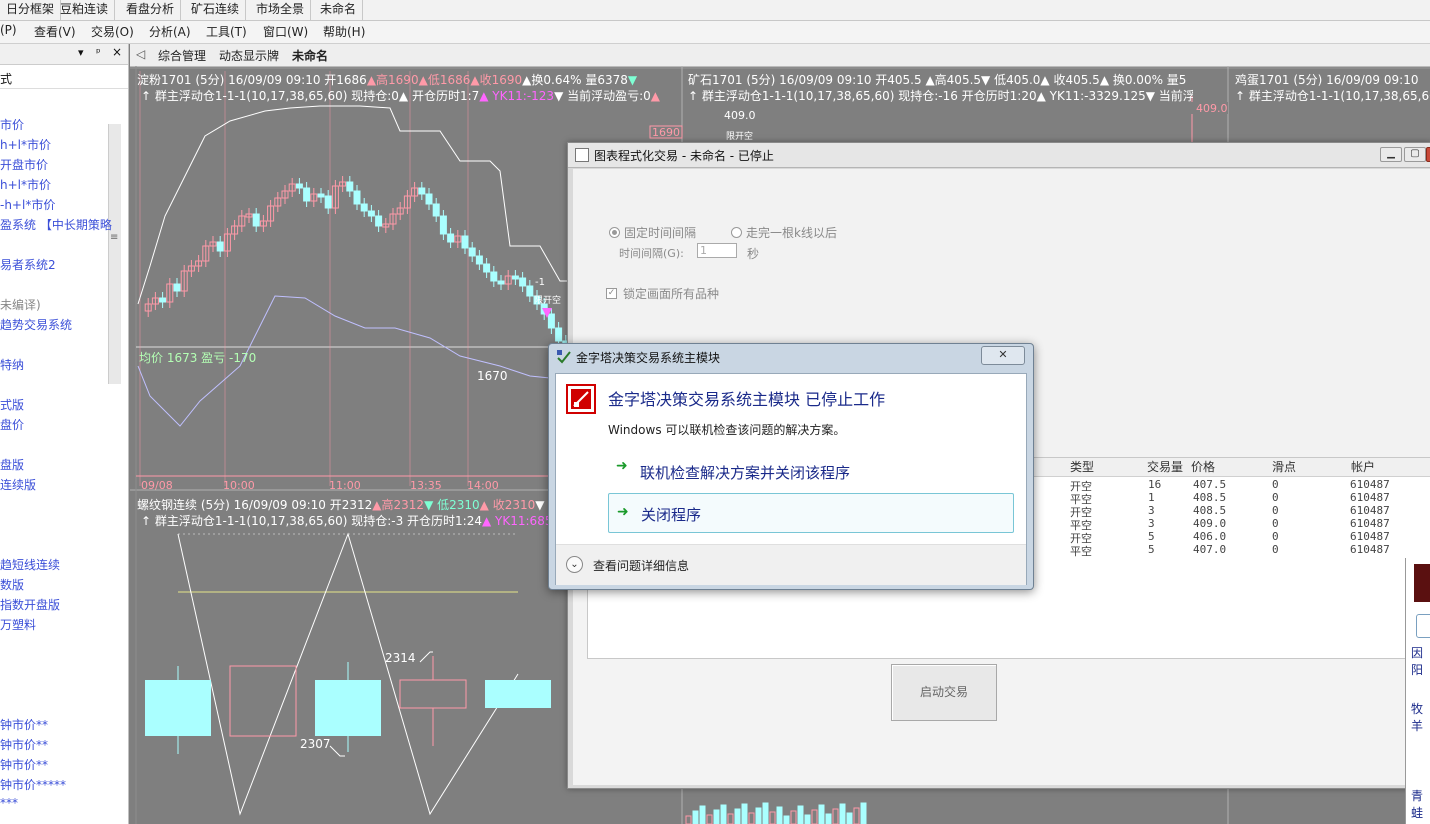  What do you see at coordinates (1327, 80) in the screenshot?
I see `chart3-quote-line: 鸡蛋1701 (5分) 16/09/09 09:10` at bounding box center [1327, 80].